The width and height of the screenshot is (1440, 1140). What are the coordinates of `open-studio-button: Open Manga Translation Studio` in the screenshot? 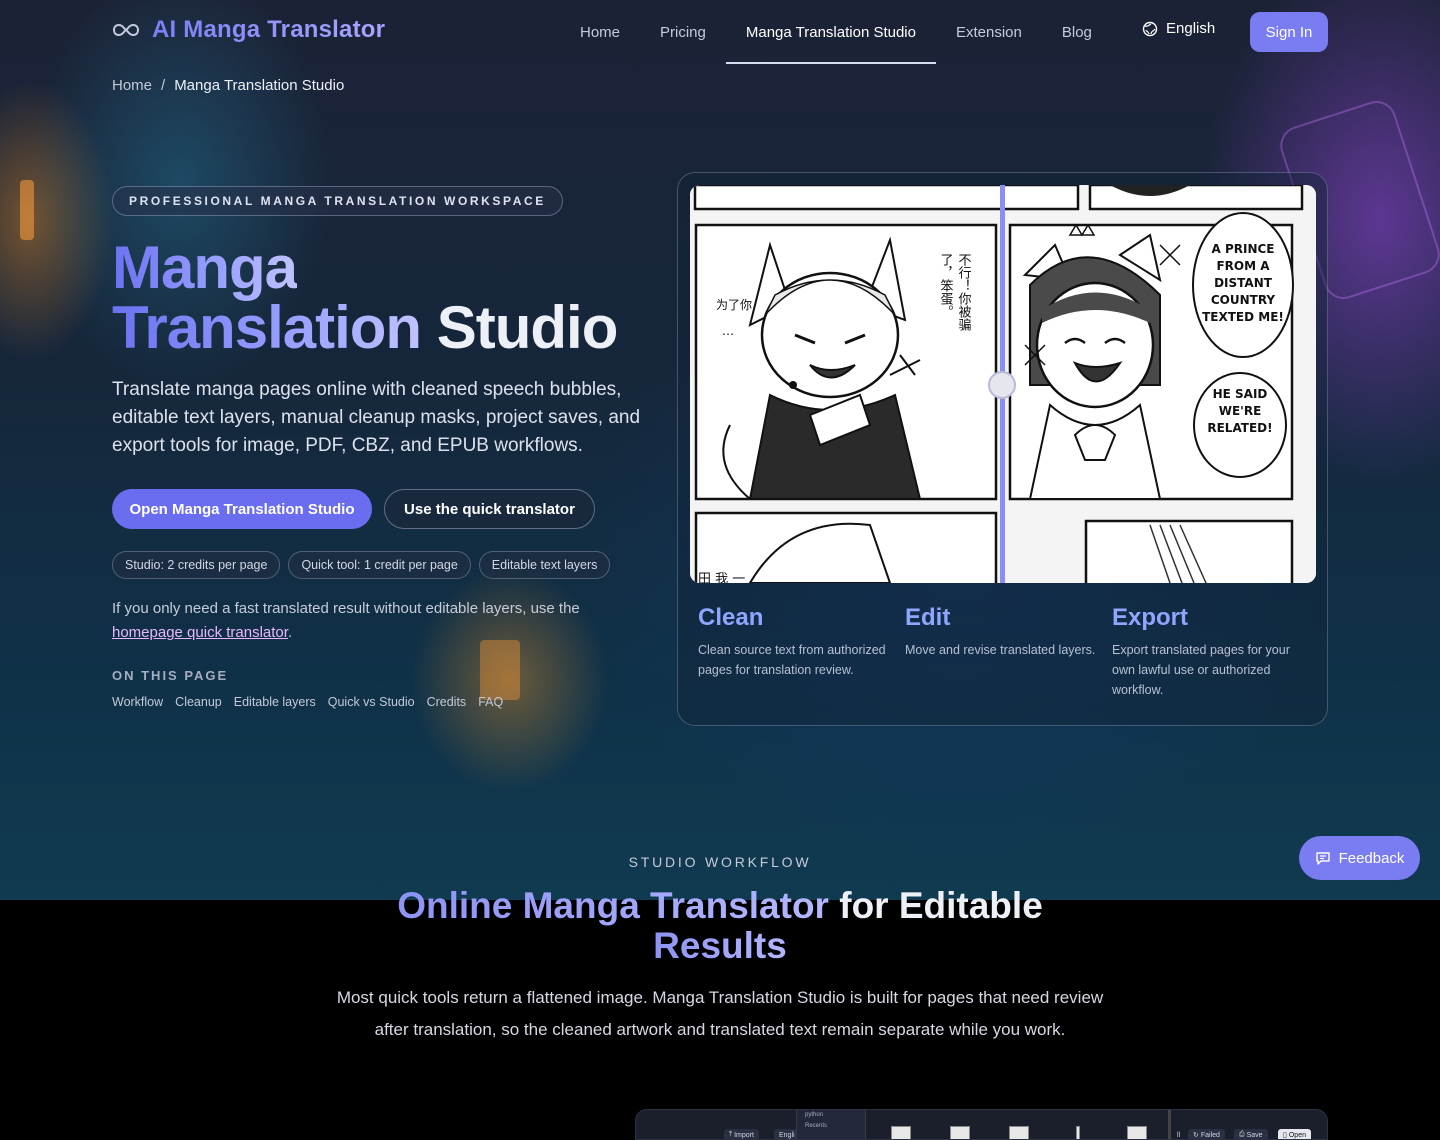 It's located at (242, 509).